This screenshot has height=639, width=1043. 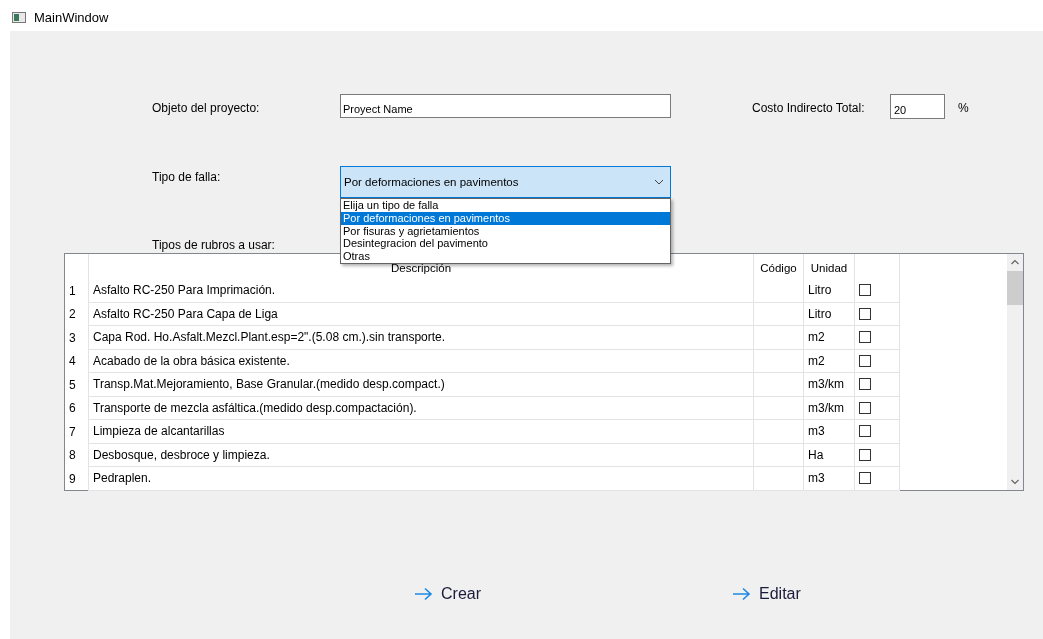 I want to click on column-header: Código, so click(x=779, y=266).